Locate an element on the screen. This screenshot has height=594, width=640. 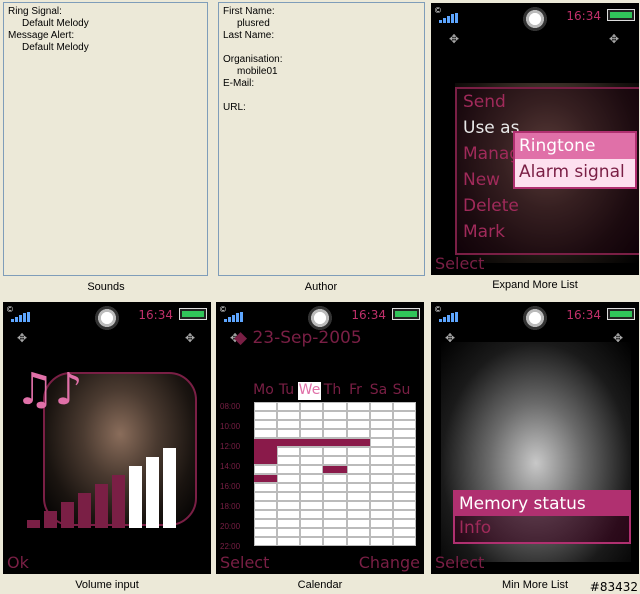
change-softkey: Change is located at coordinates (389, 562).